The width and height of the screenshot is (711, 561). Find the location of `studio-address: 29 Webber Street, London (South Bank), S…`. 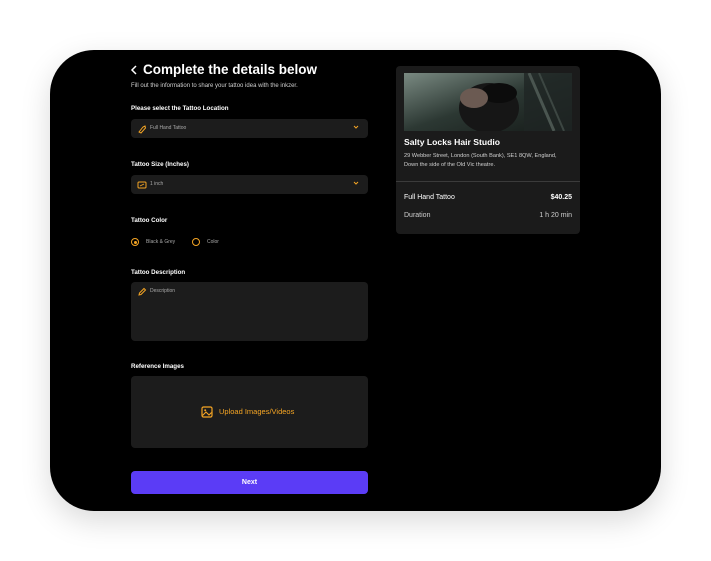

studio-address: 29 Webber Street, London (South Bank), S… is located at coordinates (480, 160).